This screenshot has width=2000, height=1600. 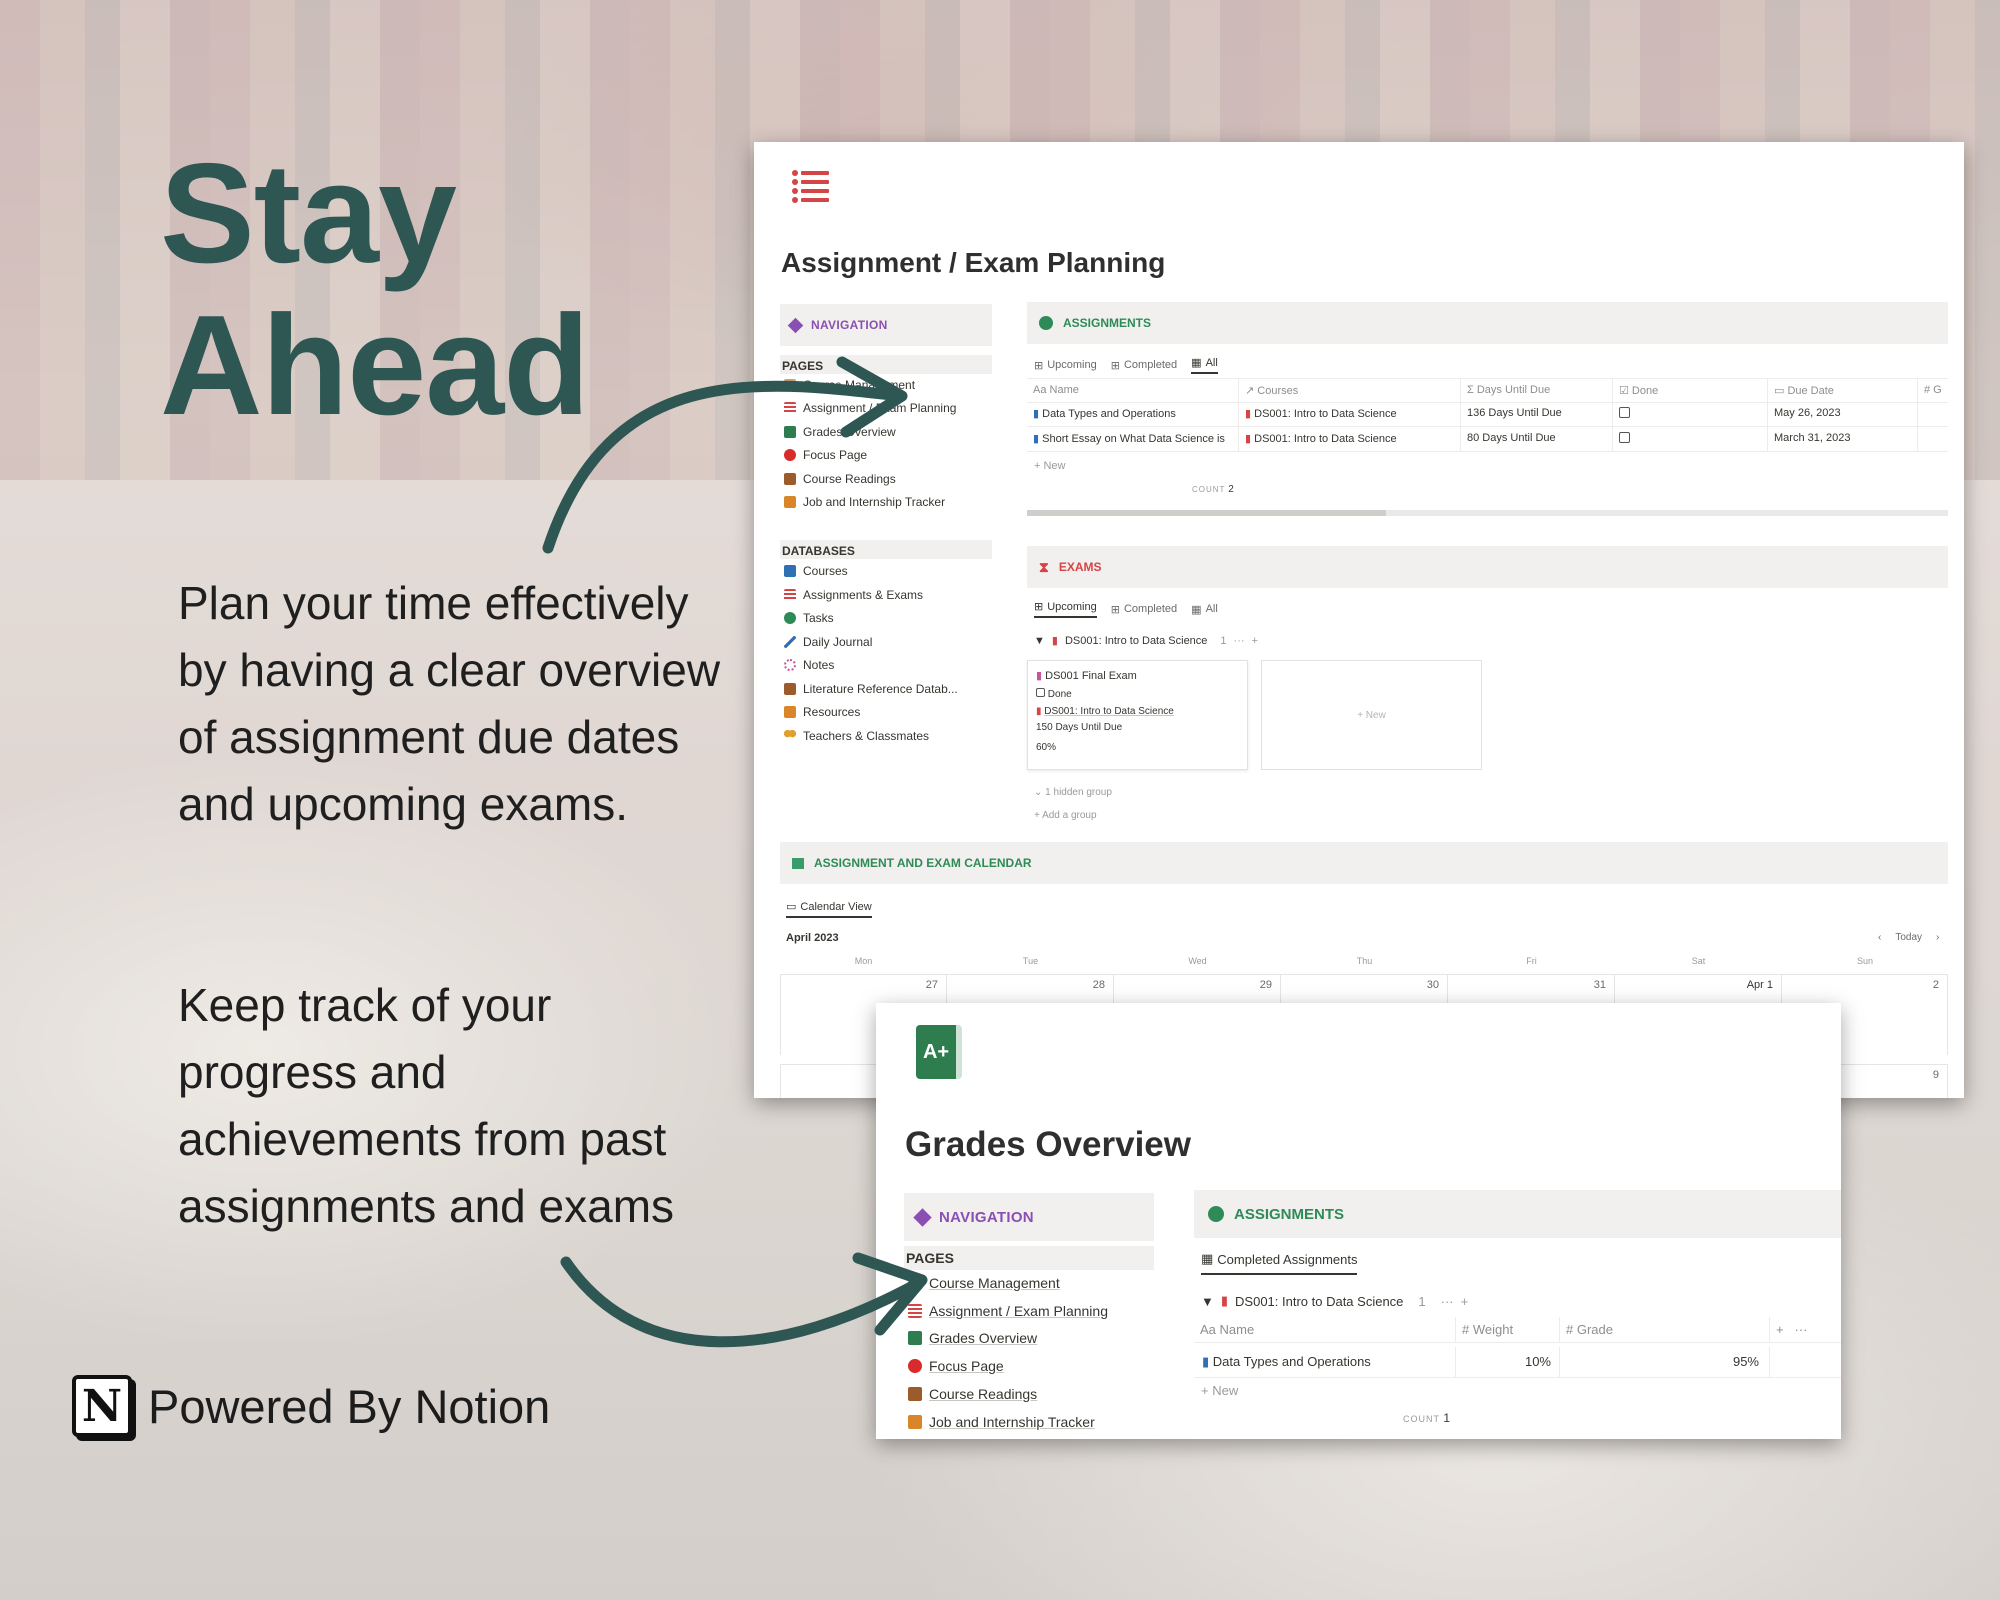 I want to click on sidebar-db-resources: Resources, so click(x=822, y=712).